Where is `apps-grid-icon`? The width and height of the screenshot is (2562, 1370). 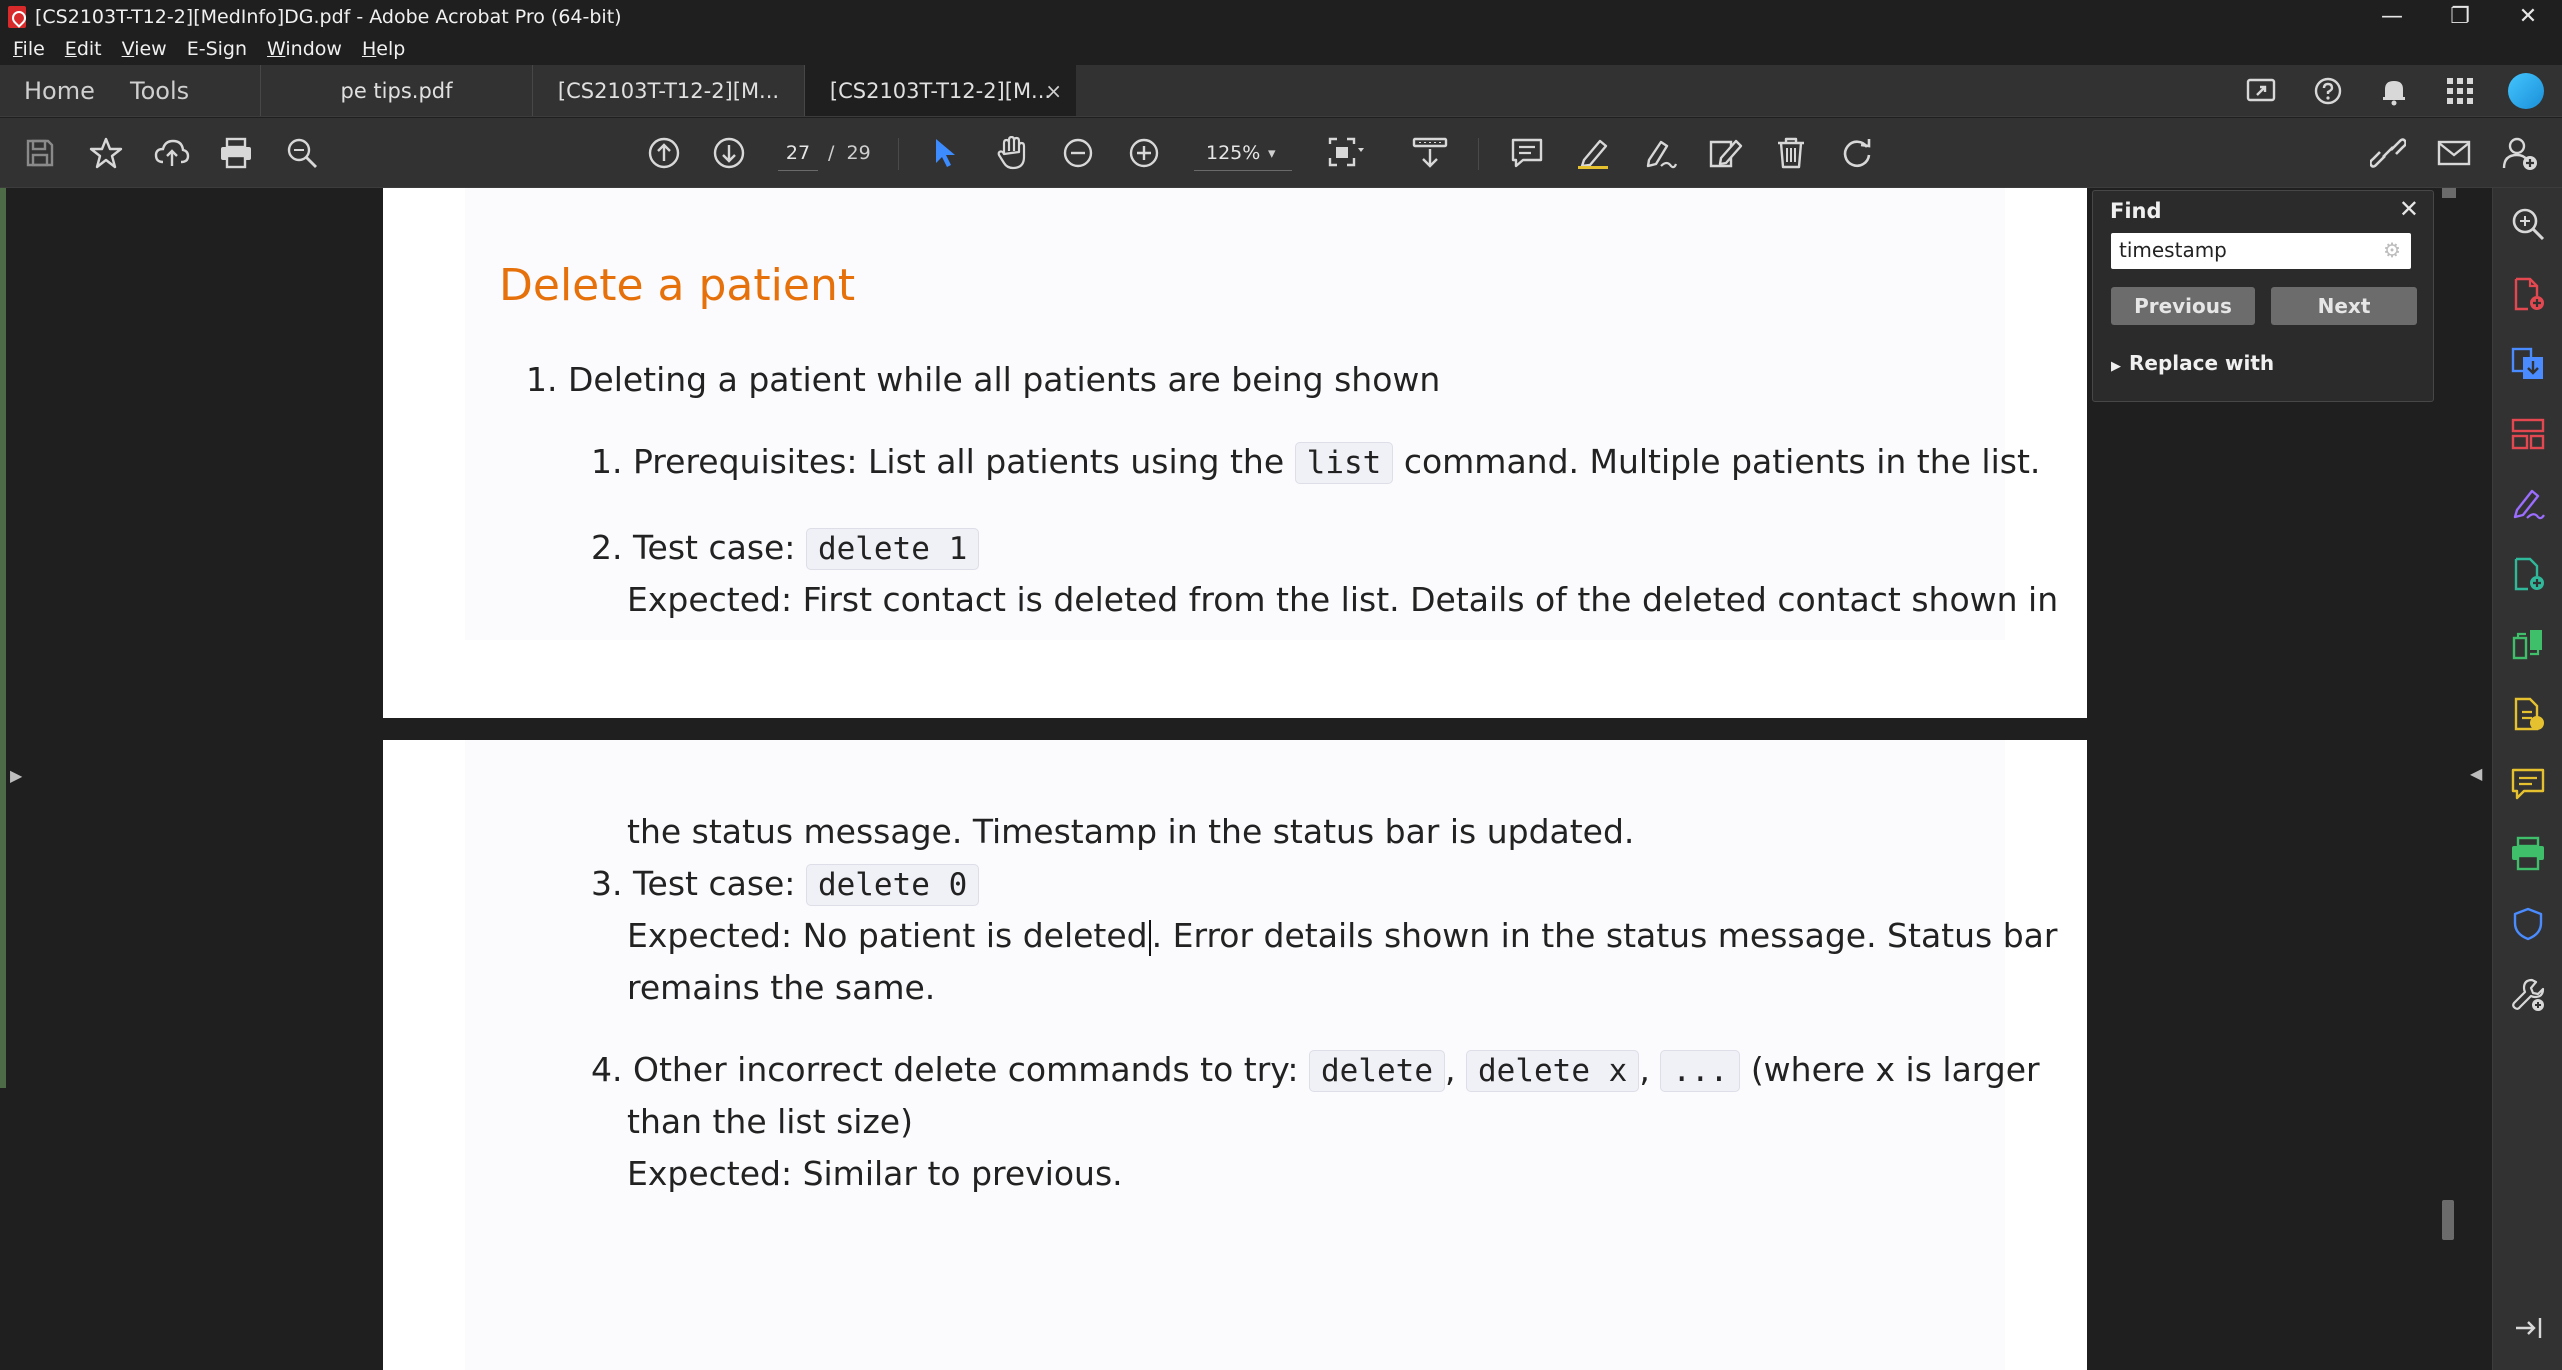 apps-grid-icon is located at coordinates (2460, 91).